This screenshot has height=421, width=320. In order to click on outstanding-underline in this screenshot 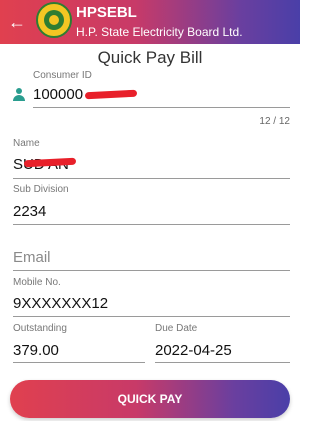, I will do `click(79, 362)`.